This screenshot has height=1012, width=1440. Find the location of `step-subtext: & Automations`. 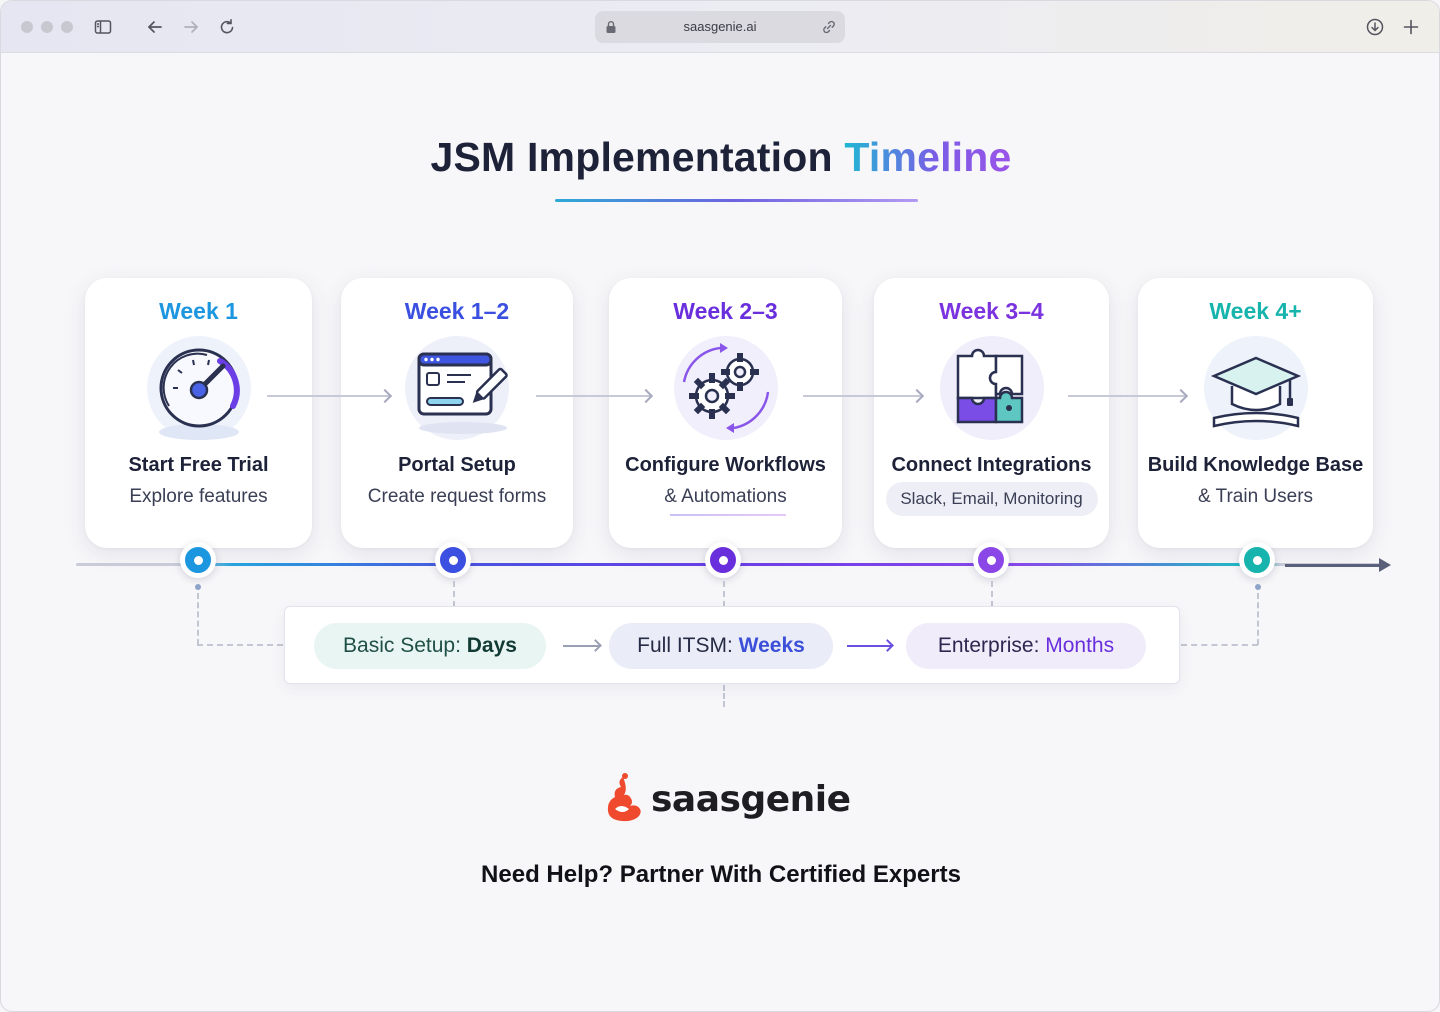

step-subtext: & Automations is located at coordinates (725, 496).